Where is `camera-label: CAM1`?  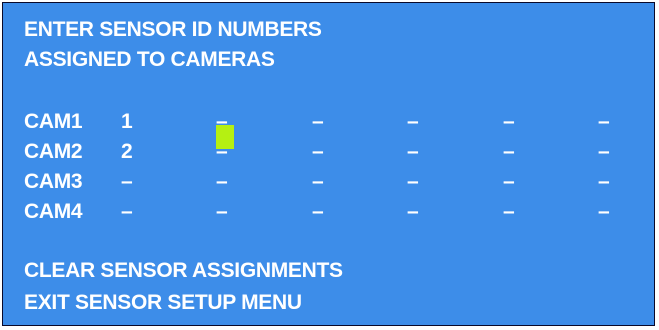
camera-label: CAM1 is located at coordinates (53, 121).